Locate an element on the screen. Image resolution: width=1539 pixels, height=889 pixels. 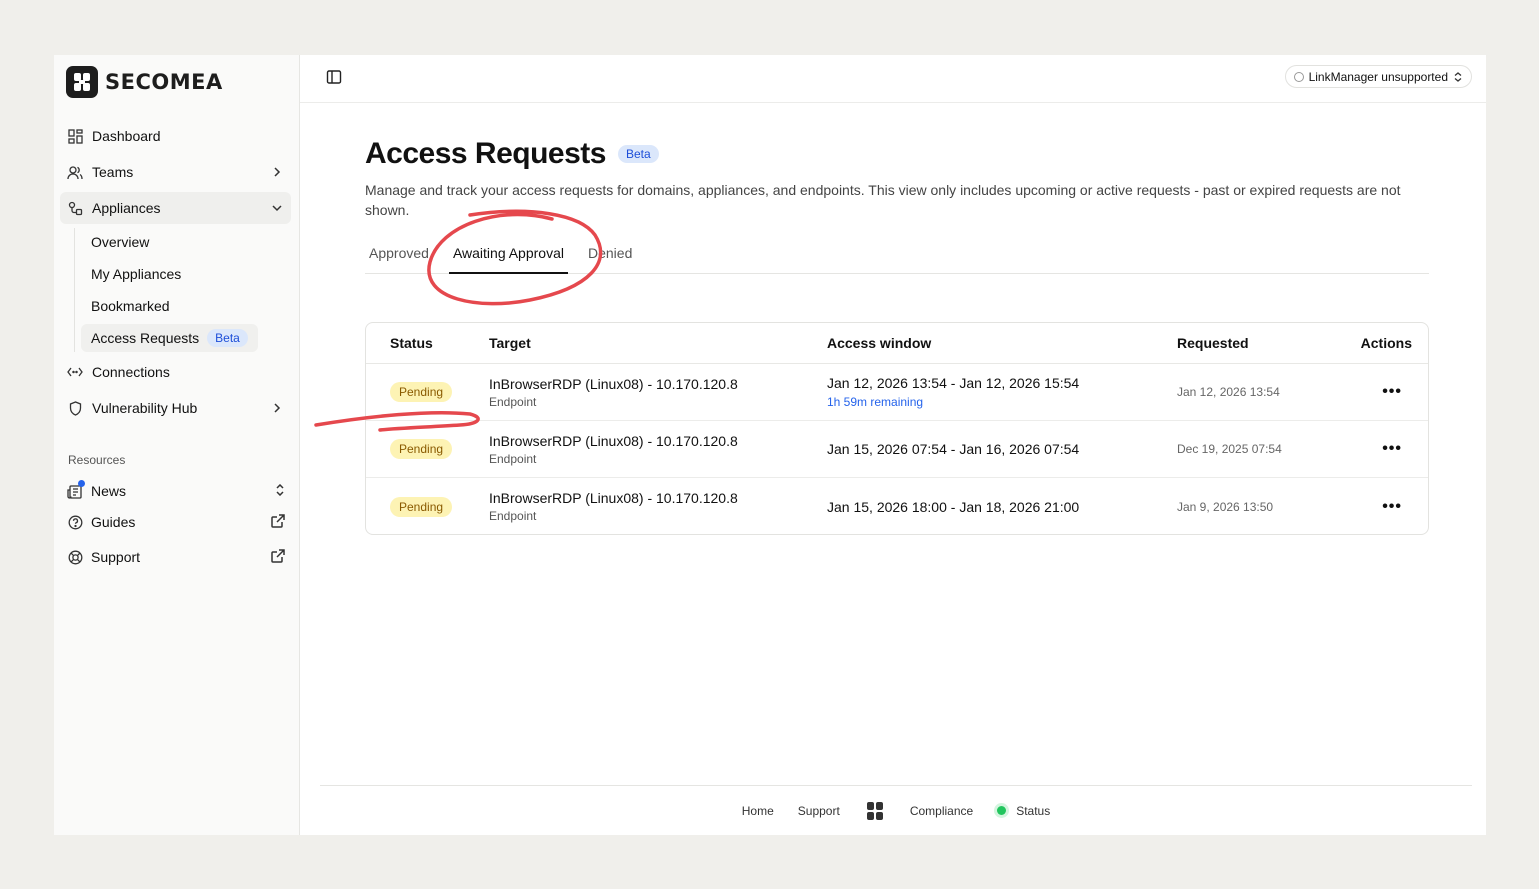
lifebuoy-icon is located at coordinates (75, 557).